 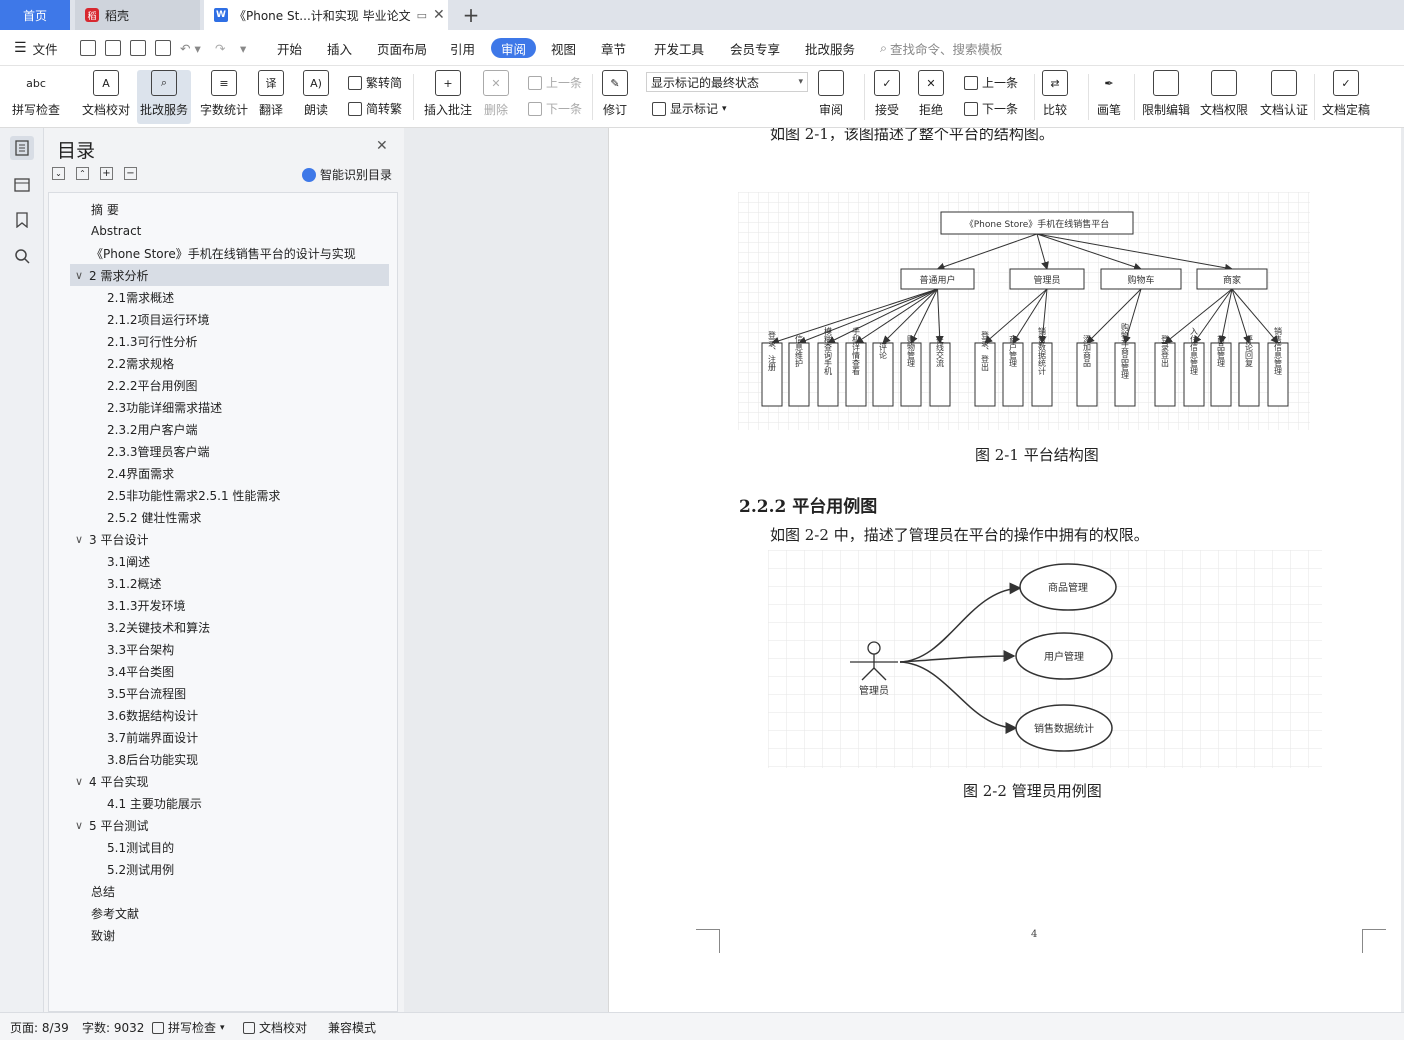 What do you see at coordinates (111, 825) in the screenshot?
I see `toc-item: ∨ 5 平台测试` at bounding box center [111, 825].